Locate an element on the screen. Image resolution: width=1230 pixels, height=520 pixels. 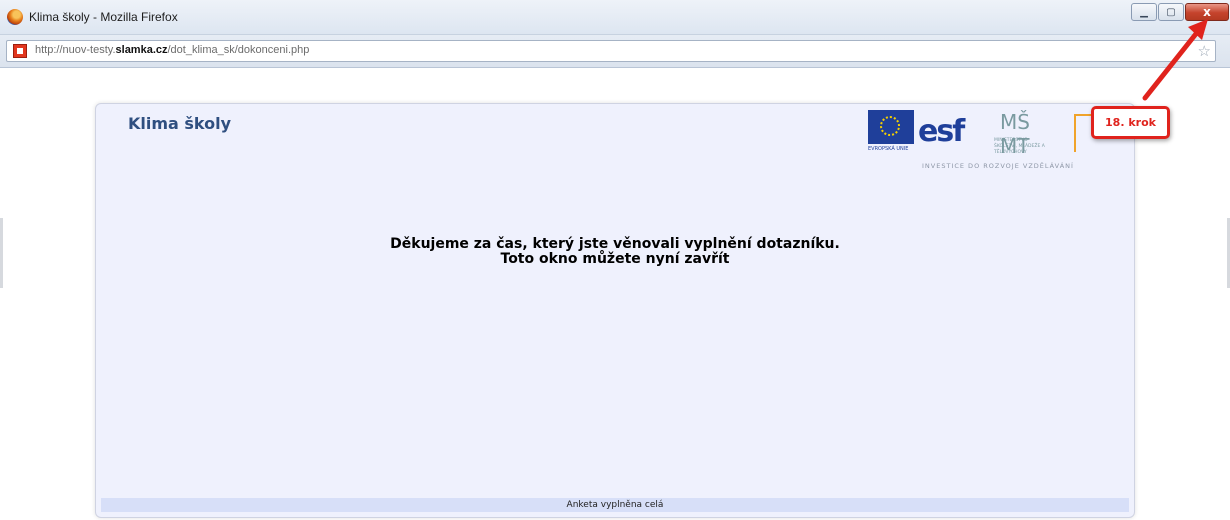
firefox-logo-icon is located at coordinates (15, 17).